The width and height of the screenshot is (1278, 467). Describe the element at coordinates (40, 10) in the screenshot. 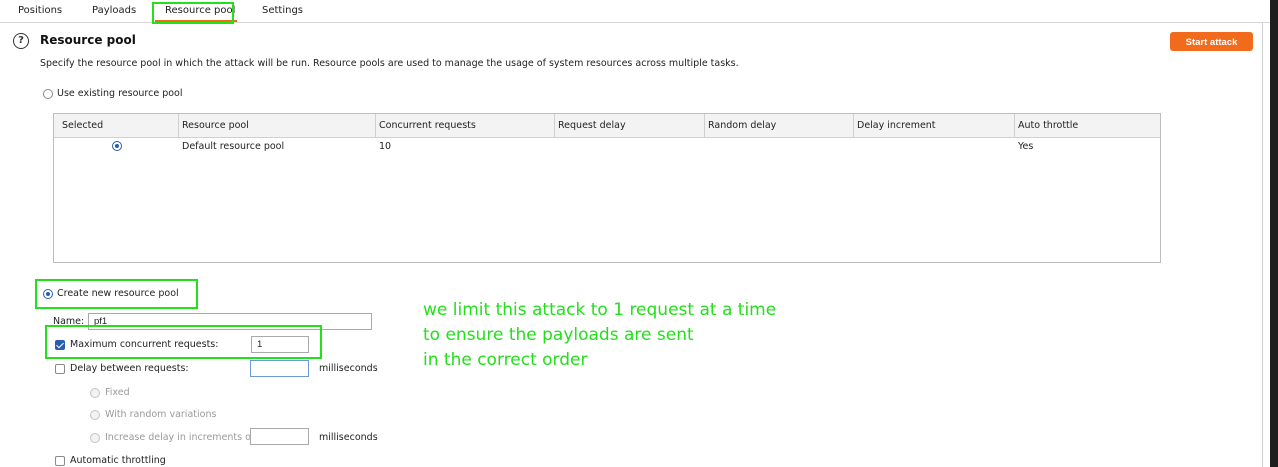

I see `tab-positions: Positions` at that location.